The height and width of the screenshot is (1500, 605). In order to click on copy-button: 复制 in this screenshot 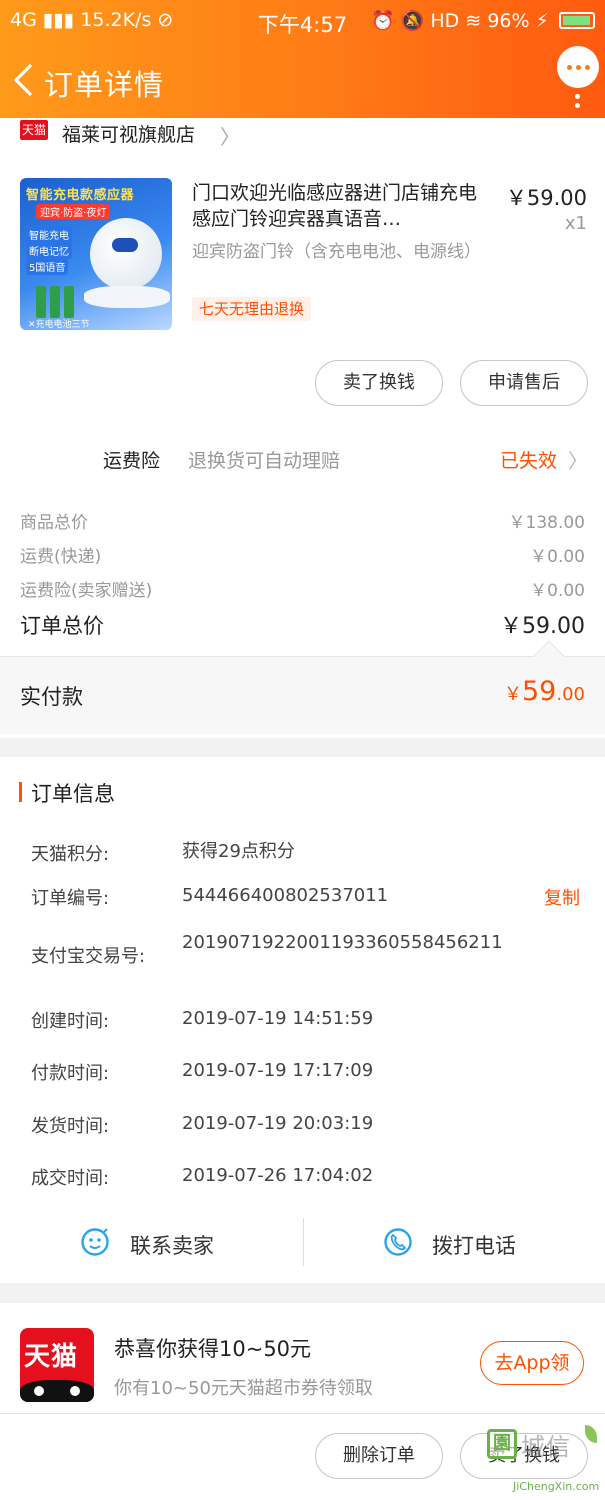, I will do `click(562, 897)`.